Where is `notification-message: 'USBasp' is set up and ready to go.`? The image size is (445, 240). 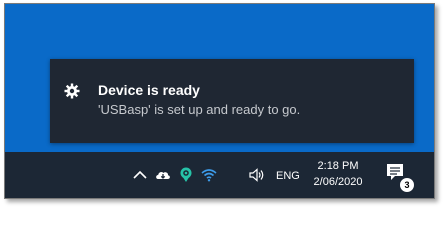
notification-message: 'USBasp' is set up and ready to go. is located at coordinates (199, 109).